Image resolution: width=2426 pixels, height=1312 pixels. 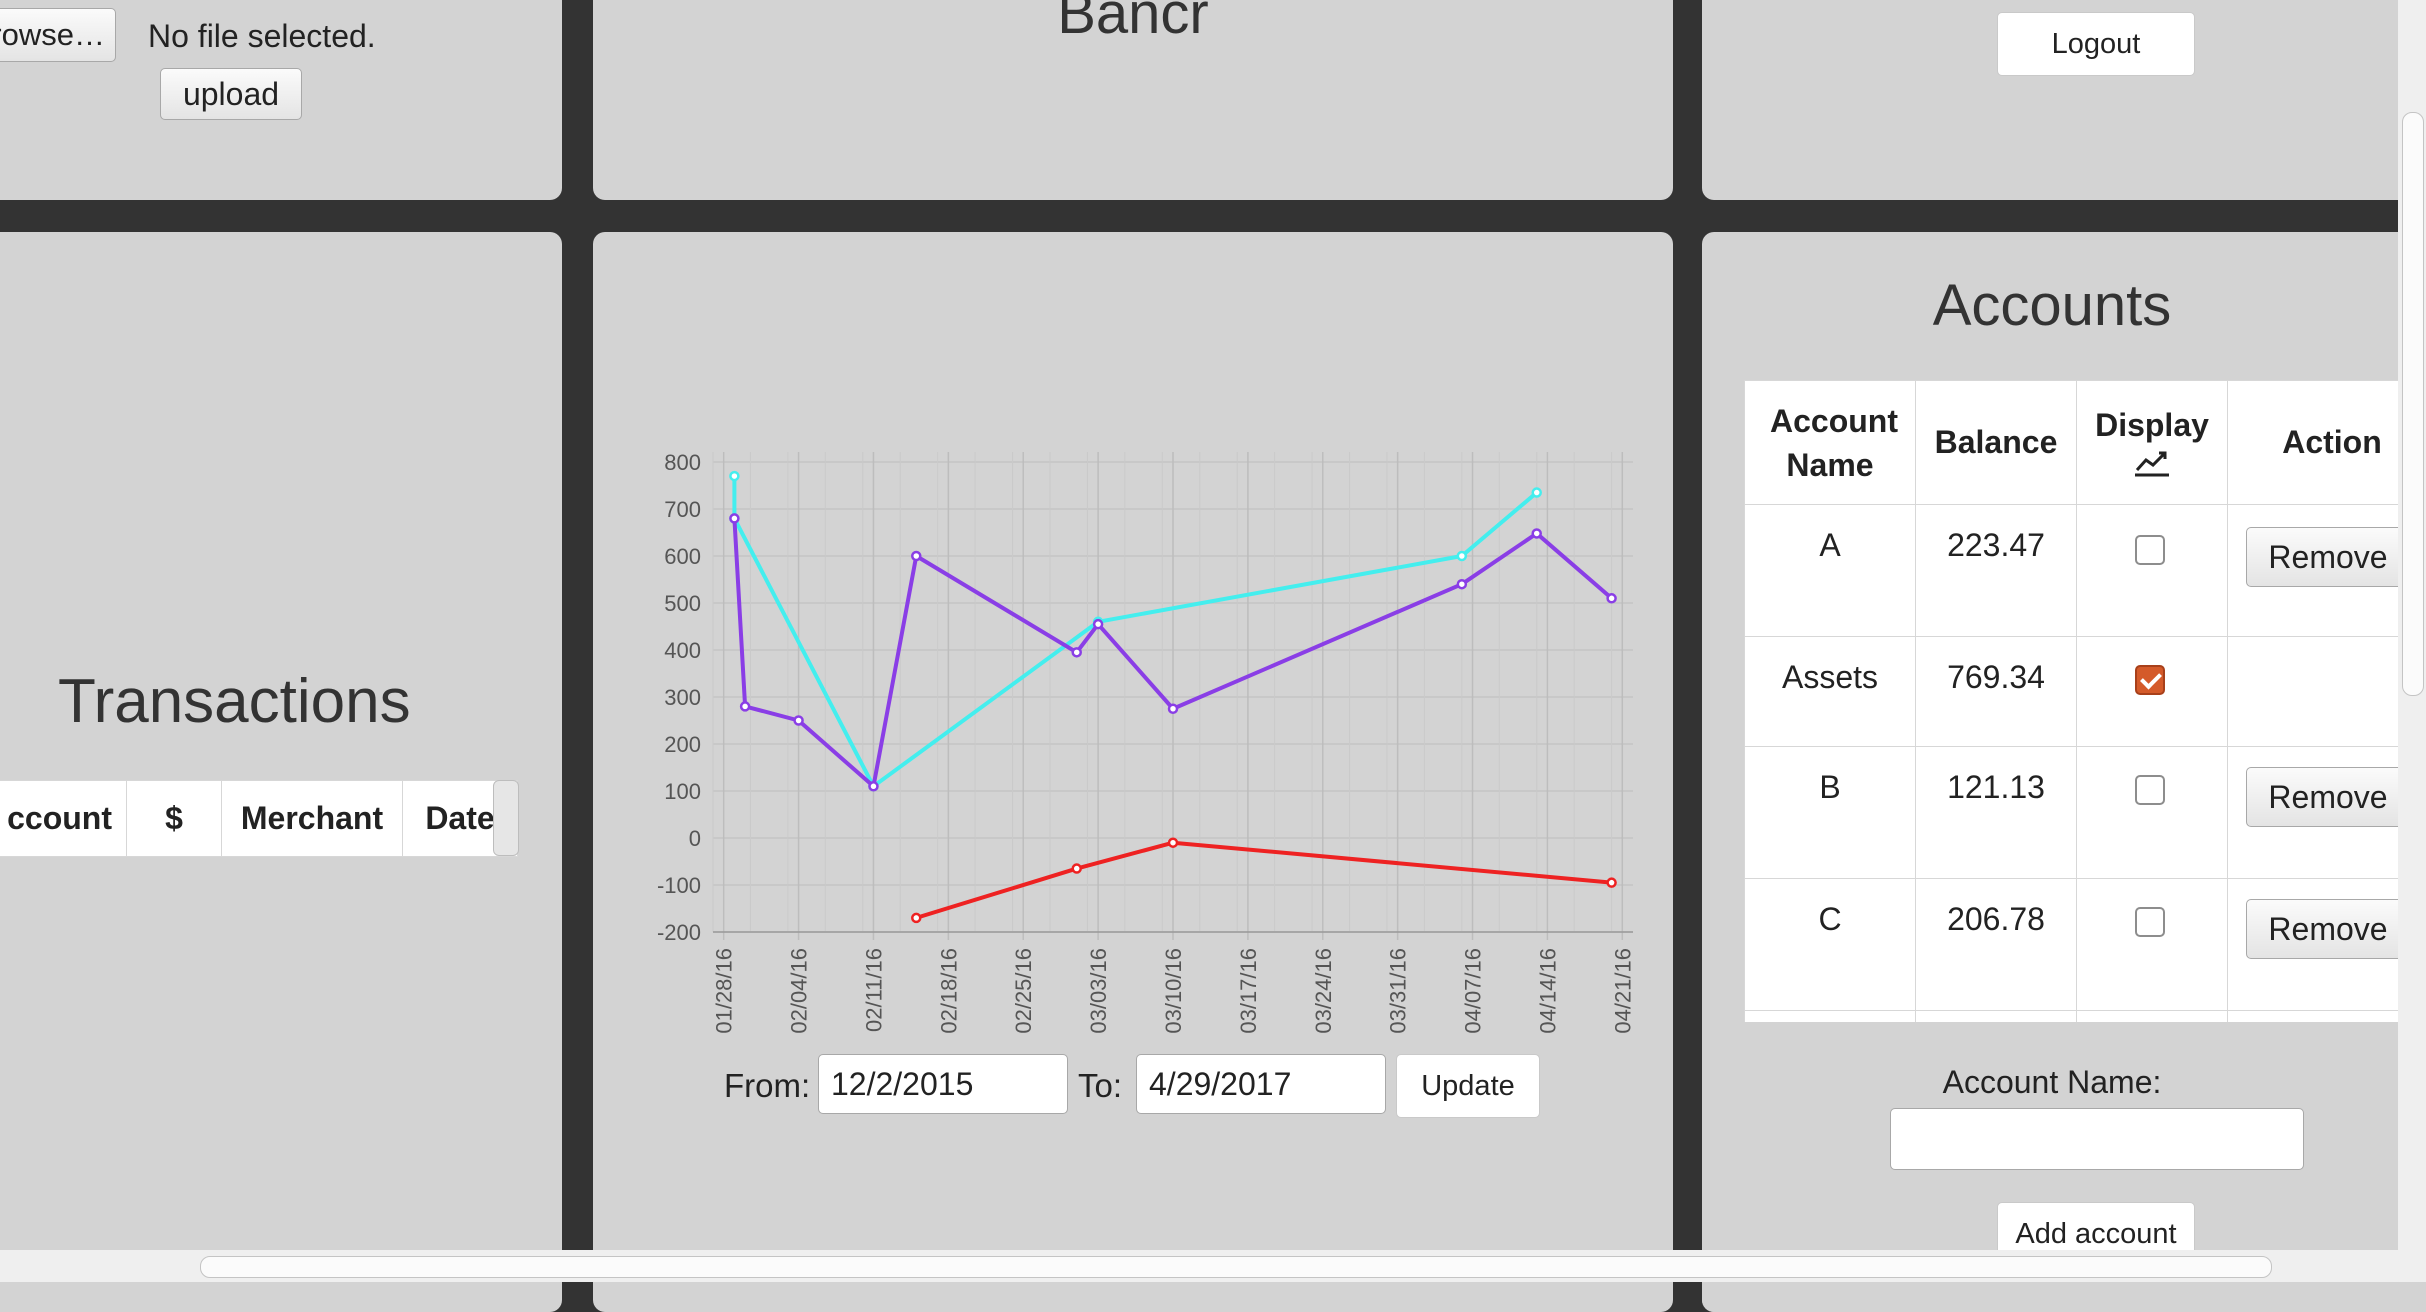 What do you see at coordinates (234, 701) in the screenshot?
I see `transactions-title: Transactions` at bounding box center [234, 701].